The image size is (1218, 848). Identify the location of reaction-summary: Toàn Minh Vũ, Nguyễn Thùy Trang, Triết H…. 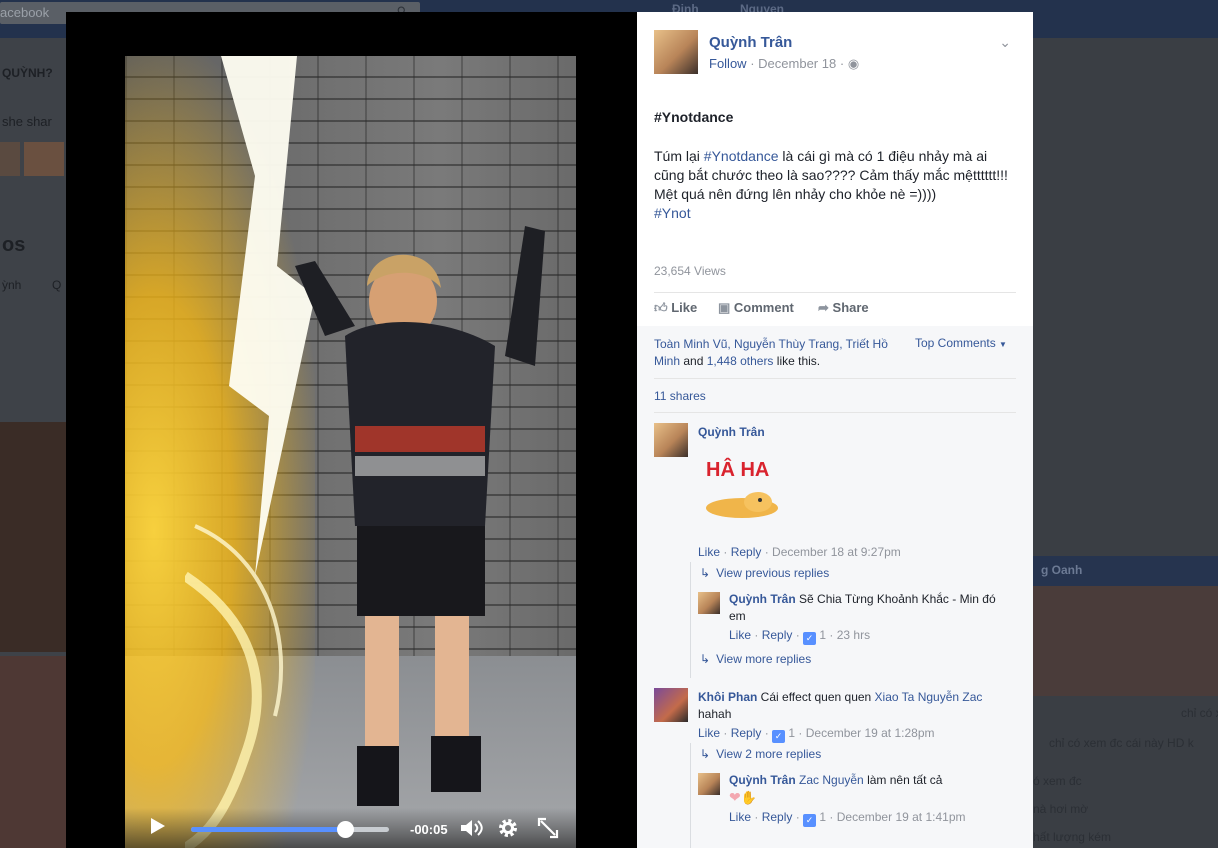
(779, 353).